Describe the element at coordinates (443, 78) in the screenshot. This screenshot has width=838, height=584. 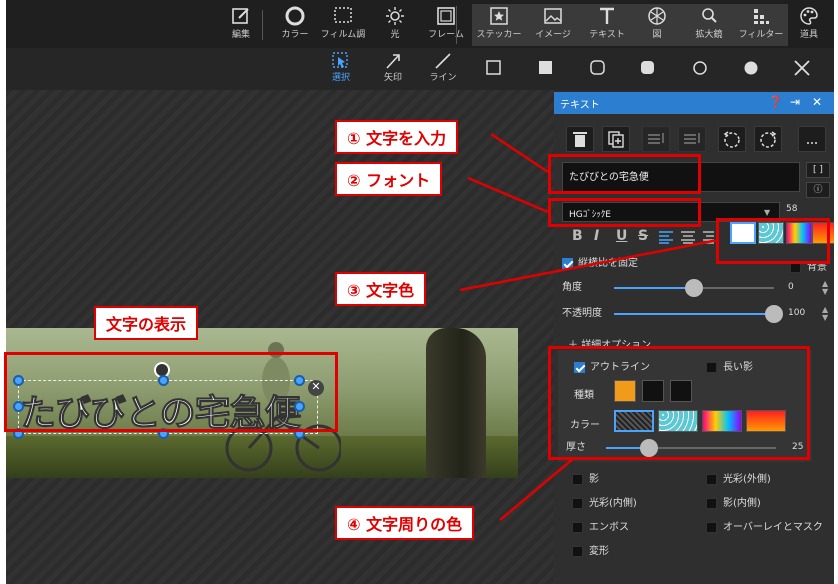
I see `line-tool-label: ライン` at that location.